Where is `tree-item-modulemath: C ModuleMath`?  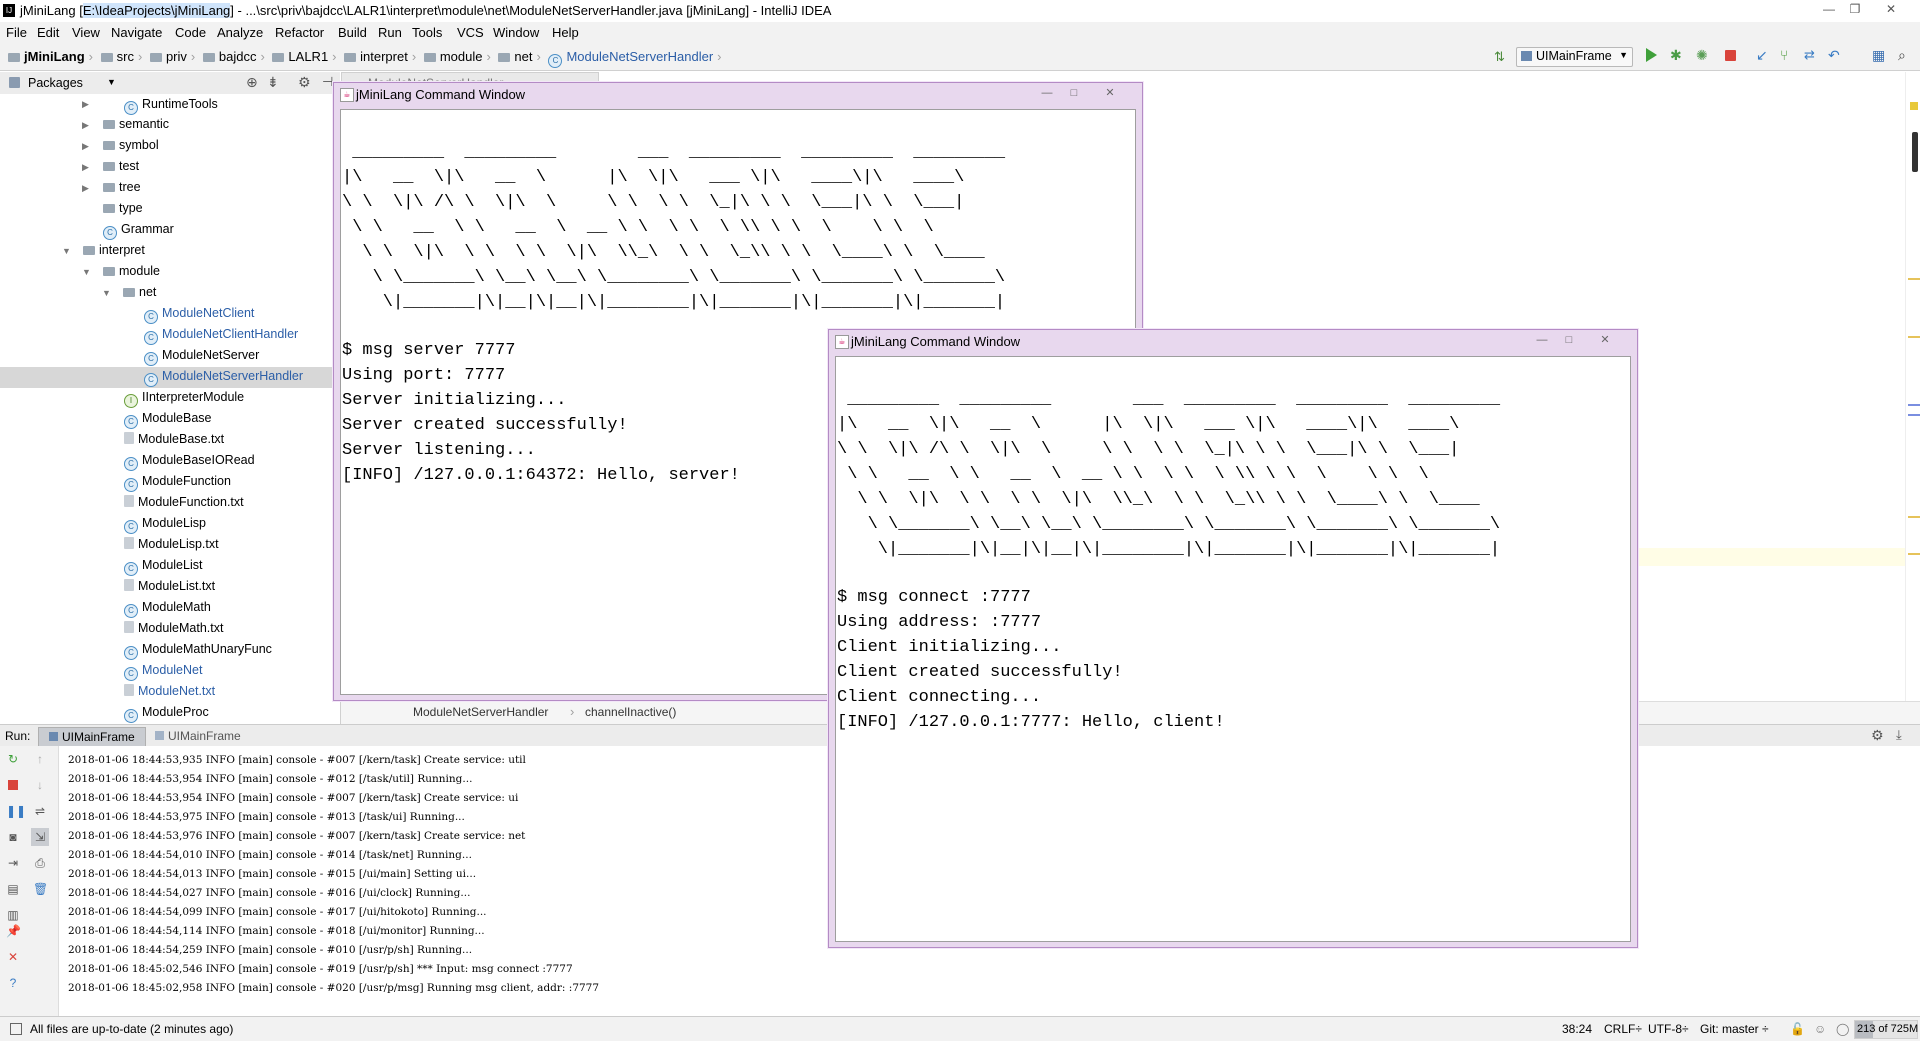
tree-item-modulemath: C ModuleMath is located at coordinates (167, 607).